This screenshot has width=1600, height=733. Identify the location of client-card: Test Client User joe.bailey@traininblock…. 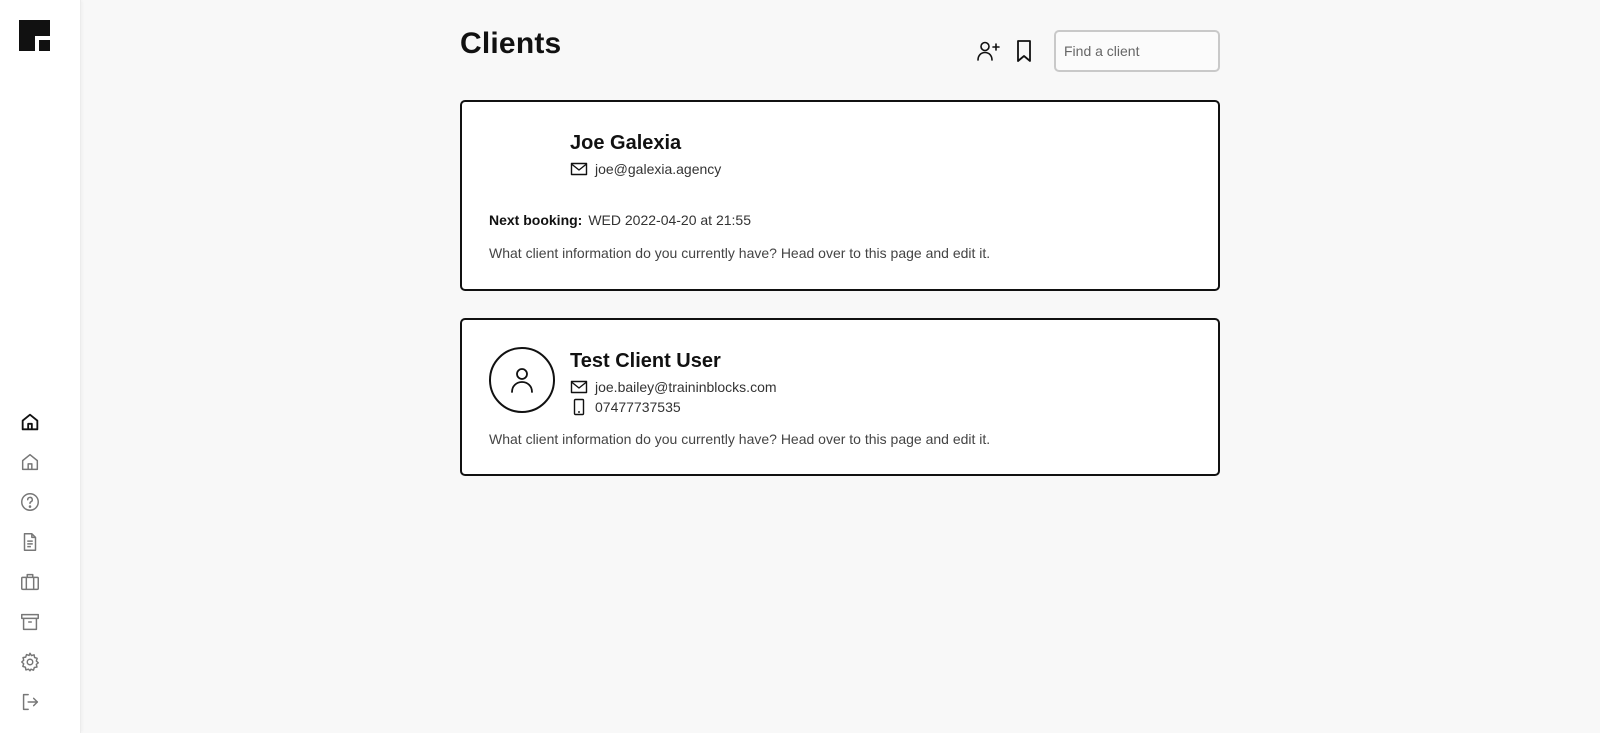
(840, 397).